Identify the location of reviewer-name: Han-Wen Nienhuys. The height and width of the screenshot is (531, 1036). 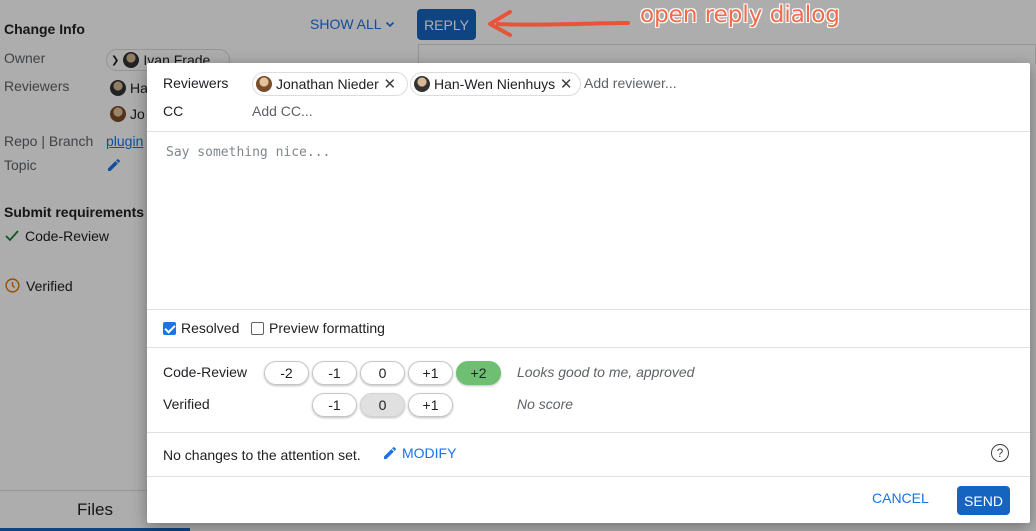
(495, 84).